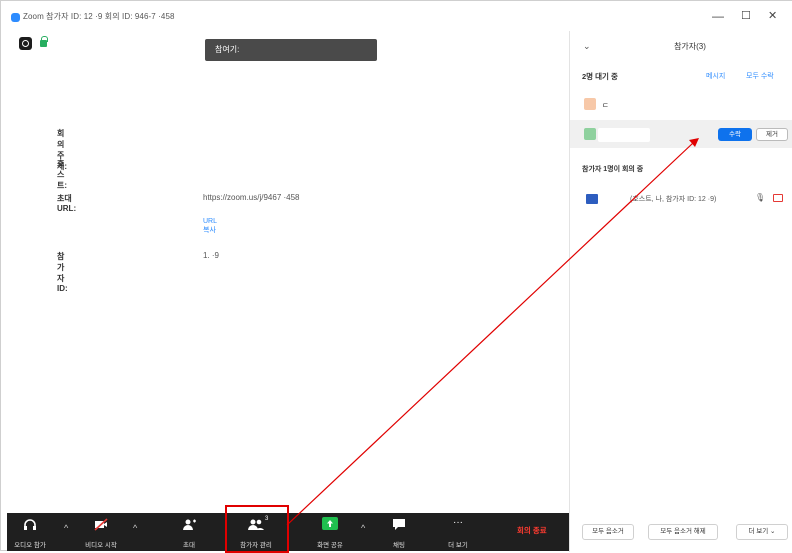  Describe the element at coordinates (608, 532) in the screenshot. I see `mute-all-button: 모두 음소거` at that location.